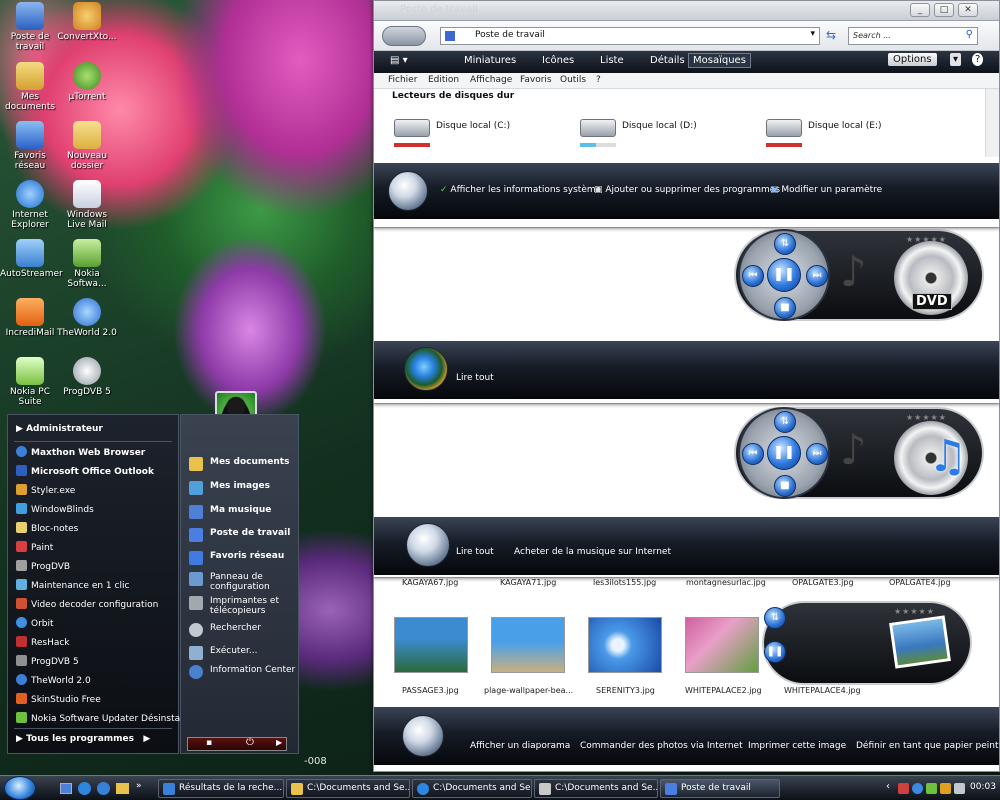  I want to click on program-item: Bloc-notes, so click(47, 528).